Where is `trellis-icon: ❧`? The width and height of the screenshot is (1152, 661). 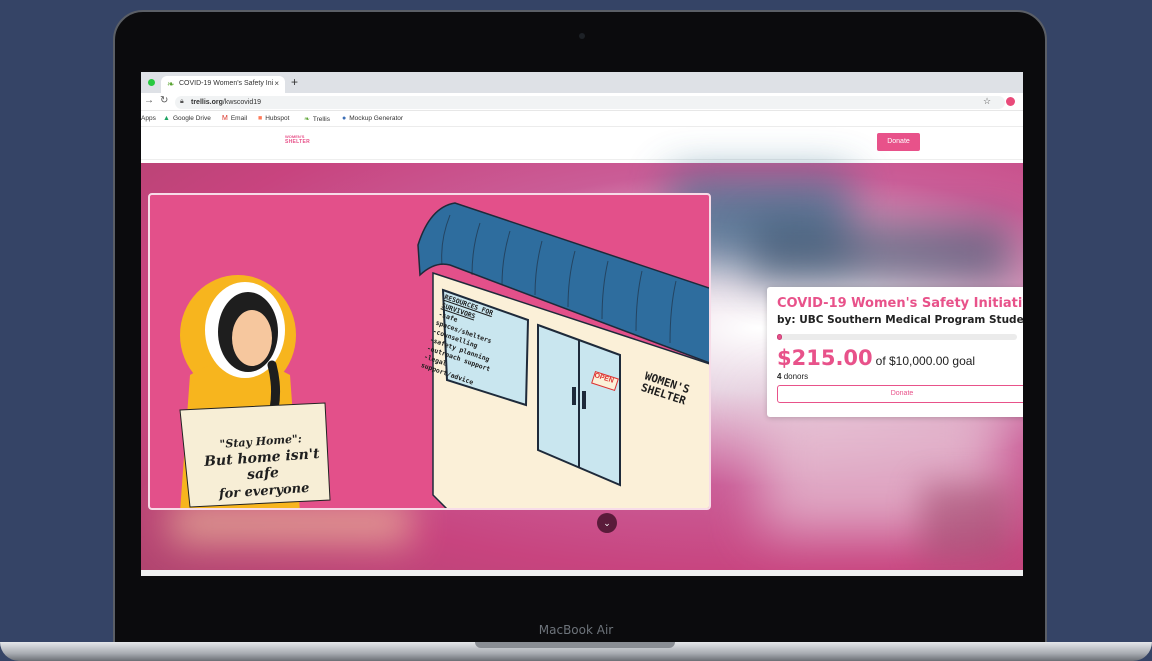 trellis-icon: ❧ is located at coordinates (307, 119).